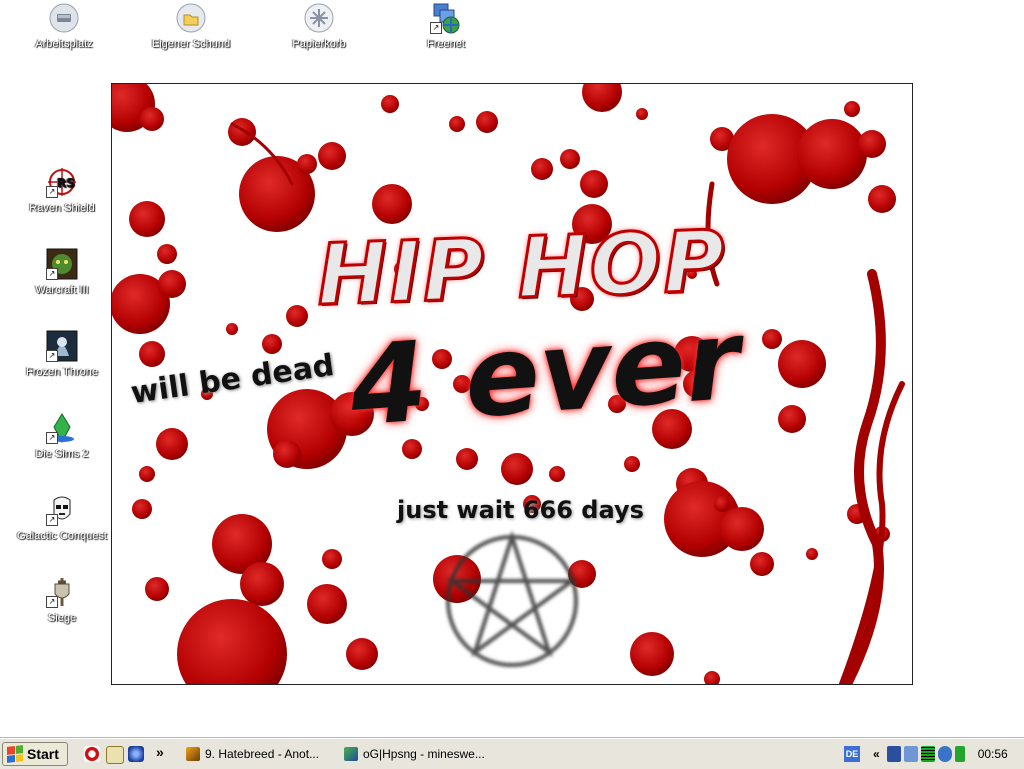 This screenshot has width=1024, height=769. Describe the element at coordinates (351, 754) in the screenshot. I see `chat-client-icon` at that location.